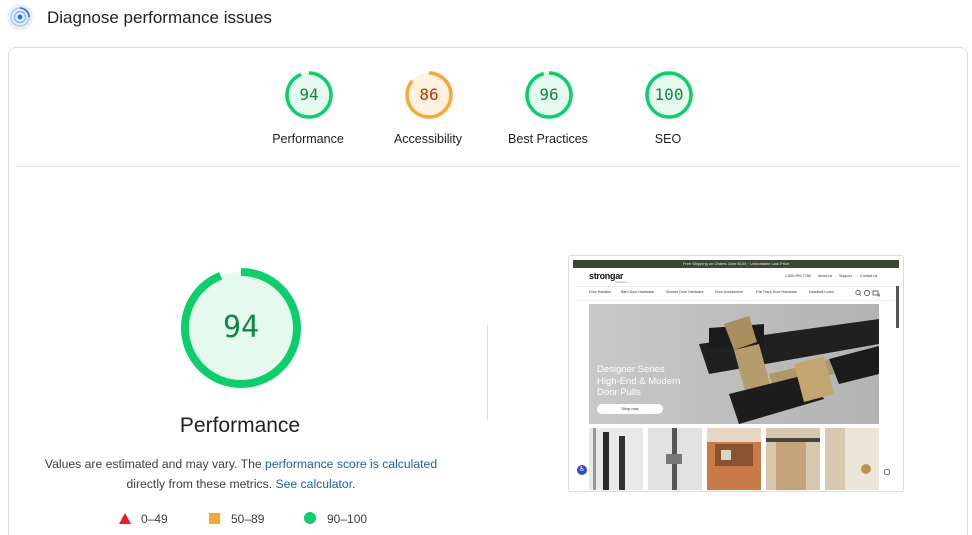 This screenshot has height=535, width=972. Describe the element at coordinates (668, 139) in the screenshot. I see `gauge-label: SEO` at that location.